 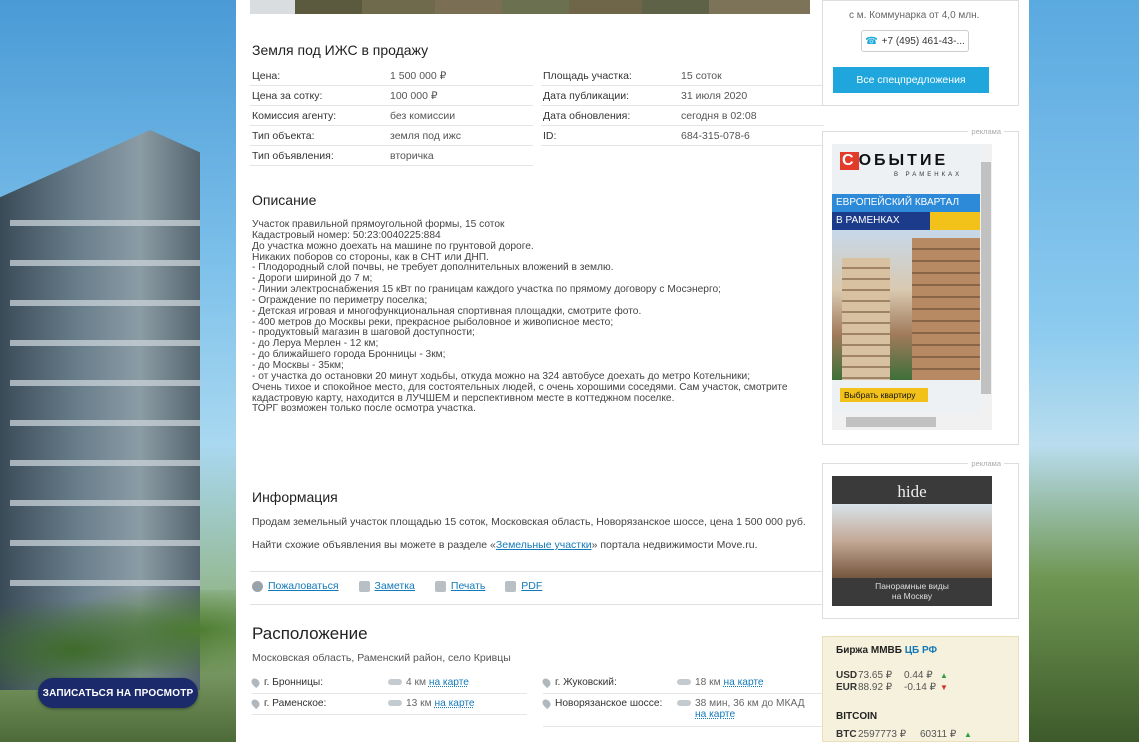 What do you see at coordinates (257, 586) in the screenshot?
I see `info-icon` at bounding box center [257, 586].